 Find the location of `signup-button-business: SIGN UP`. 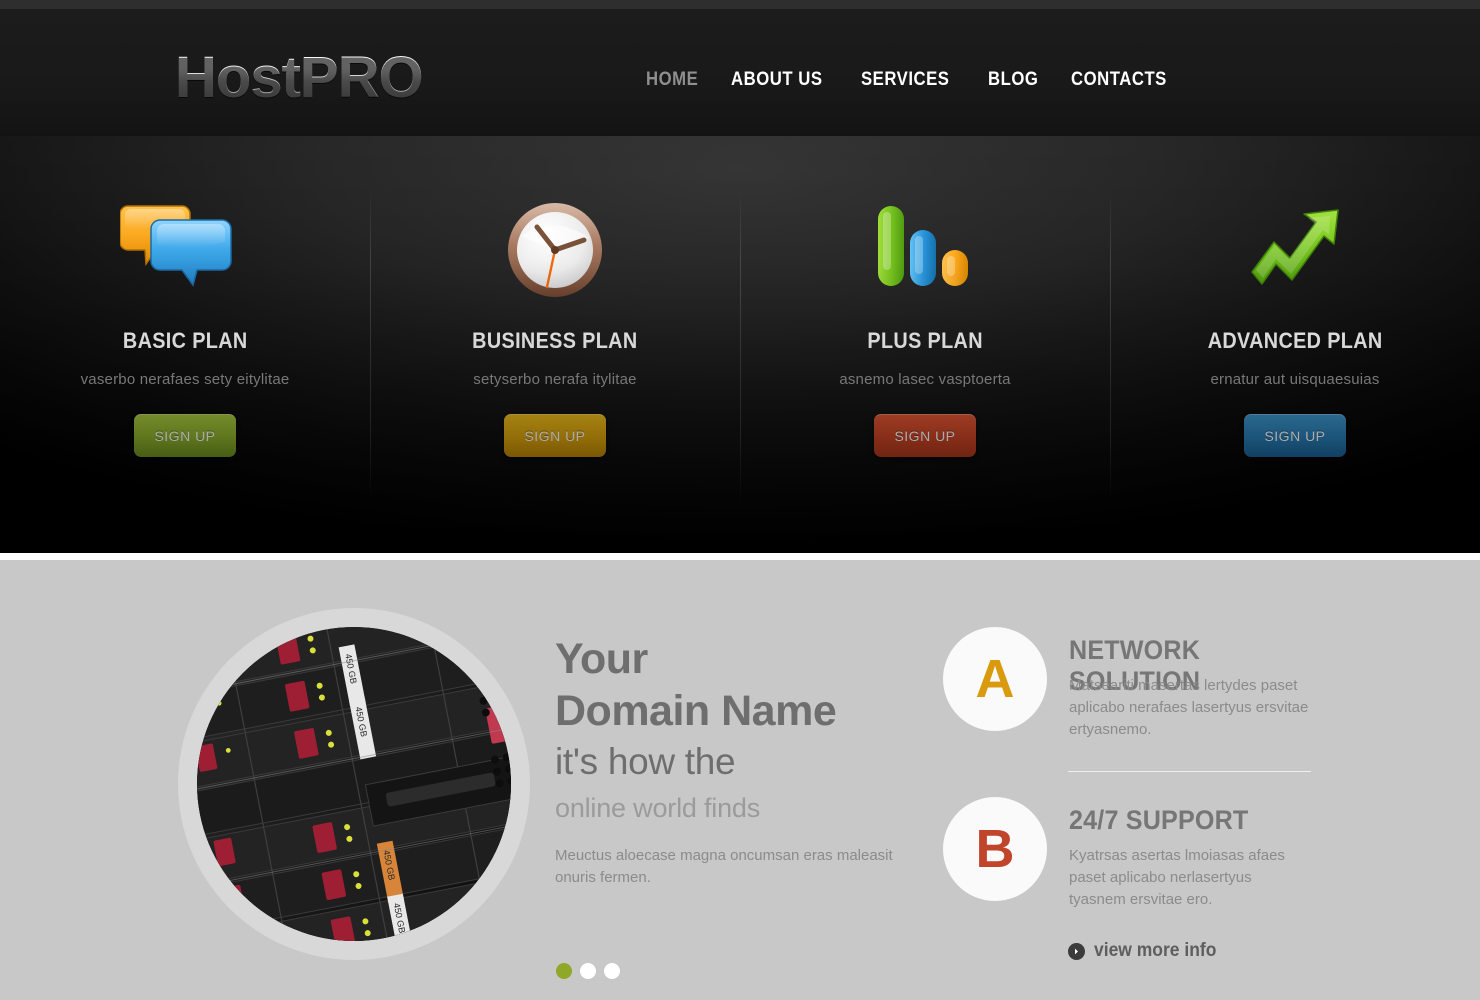

signup-button-business: SIGN UP is located at coordinates (555, 435).